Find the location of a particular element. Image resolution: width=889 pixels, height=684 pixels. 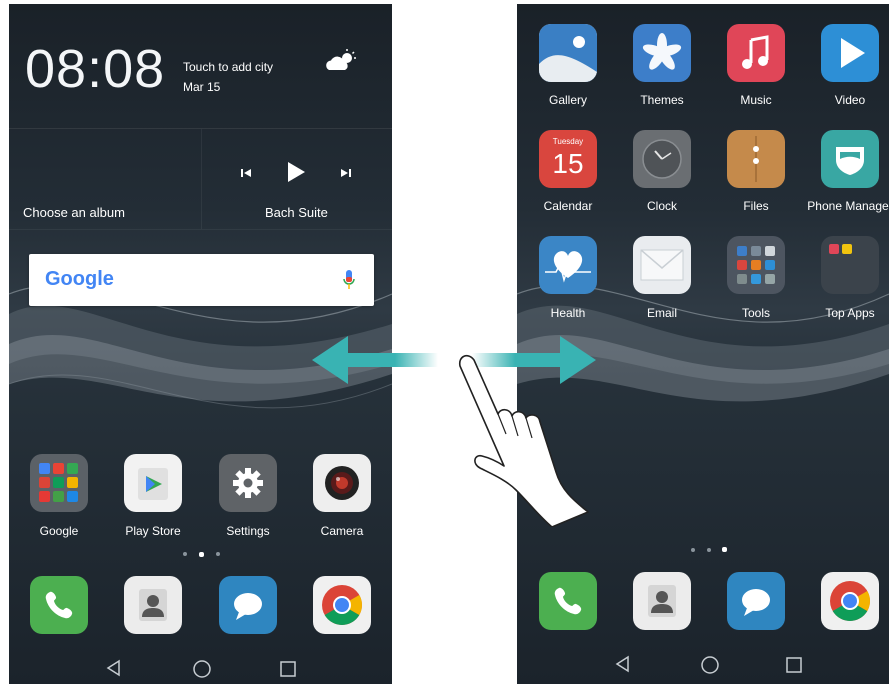

email-envelope-icon is located at coordinates (662, 265).